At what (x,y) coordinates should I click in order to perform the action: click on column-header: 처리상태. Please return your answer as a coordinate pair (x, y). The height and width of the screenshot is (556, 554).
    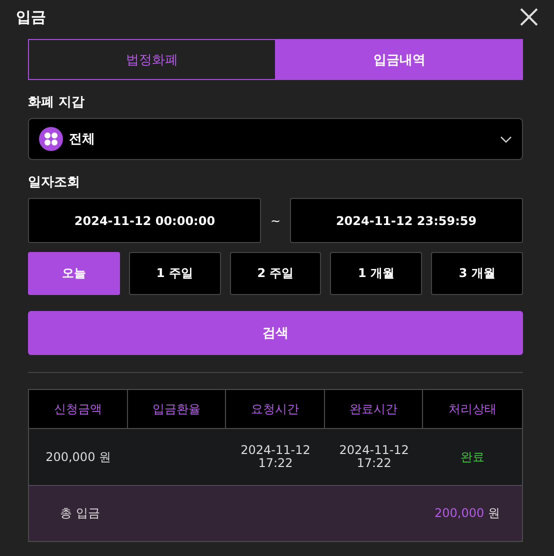
    Looking at the image, I should click on (472, 409).